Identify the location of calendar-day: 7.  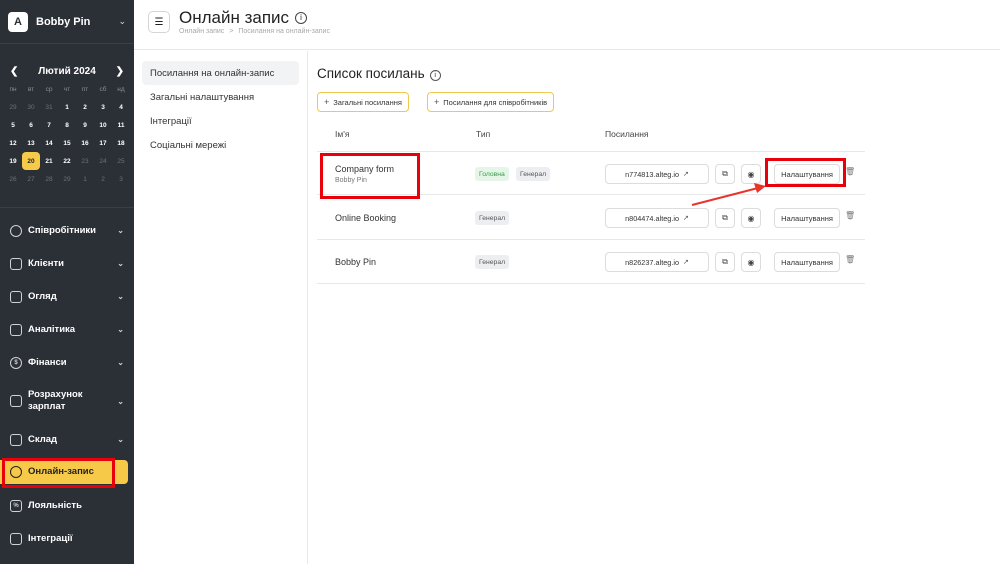
(49, 125).